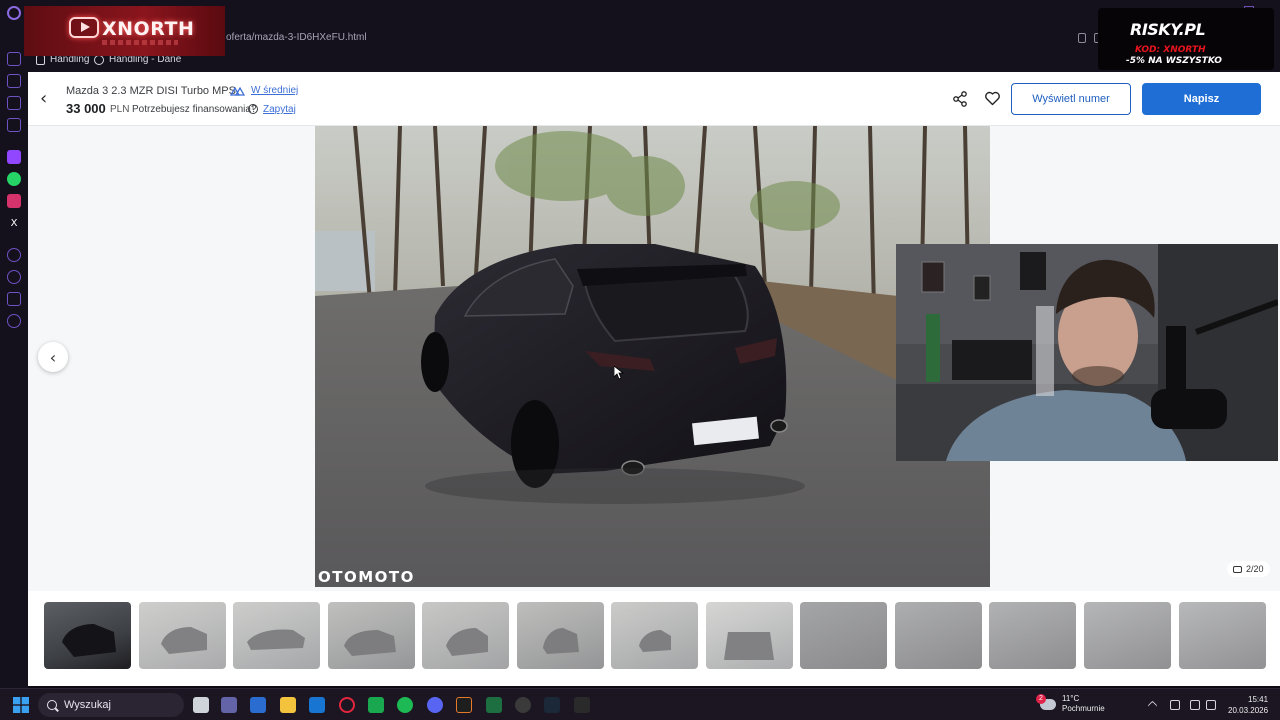 The image size is (1280, 720). I want to click on notification-badge: 2, so click(1041, 698).